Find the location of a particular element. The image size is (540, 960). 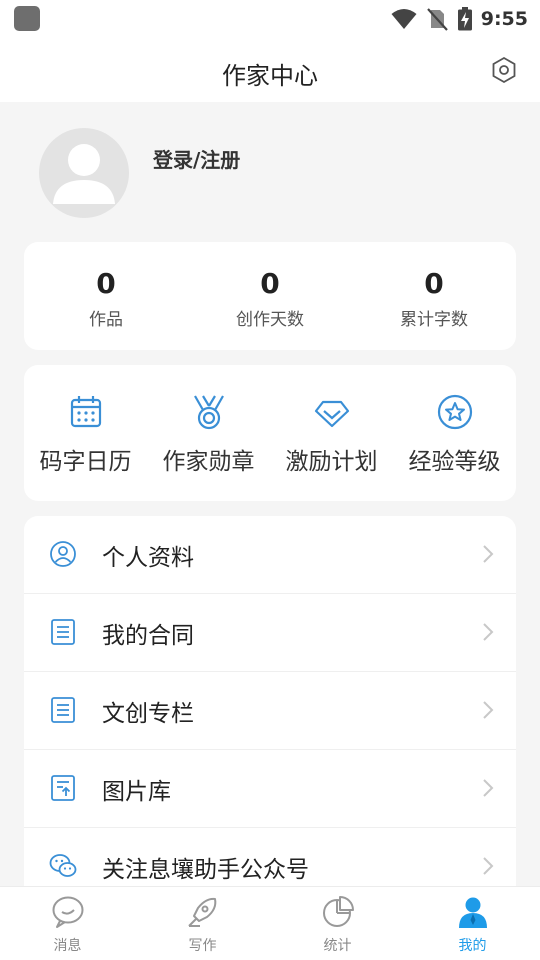

tab-label: 统计 is located at coordinates (337, 946).